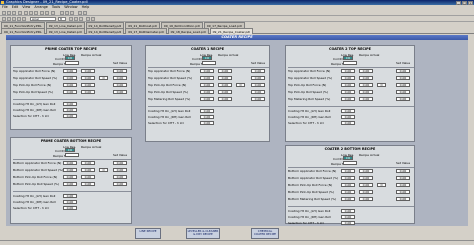 Image resolution: width=474 pixels, height=245 pixels. What do you see at coordinates (169, 111) in the screenshot?
I see `coating-label: Coating Ht On_(LH) Gen Roll` at bounding box center [169, 111].